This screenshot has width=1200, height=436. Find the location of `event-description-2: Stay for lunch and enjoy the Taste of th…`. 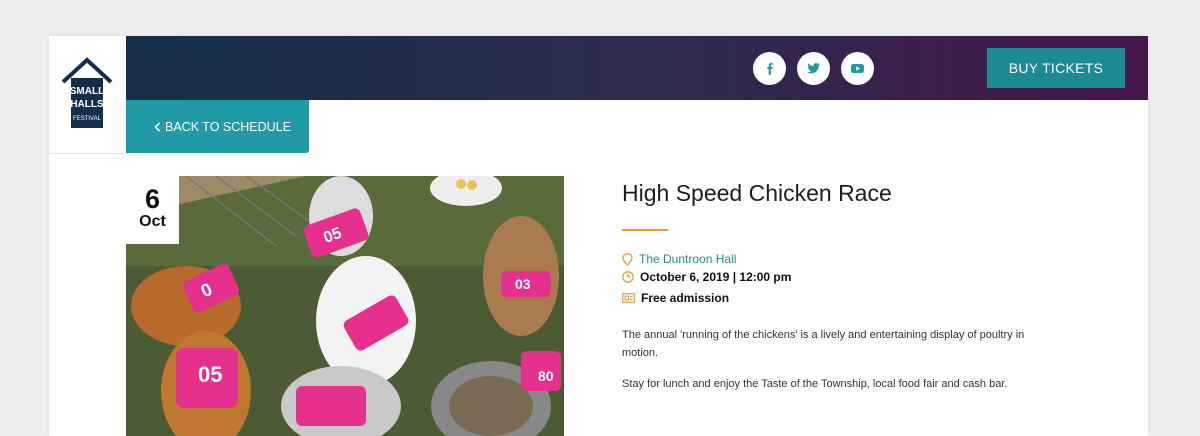

event-description-2: Stay for lunch and enjoy the Taste of th… is located at coordinates (815, 384).